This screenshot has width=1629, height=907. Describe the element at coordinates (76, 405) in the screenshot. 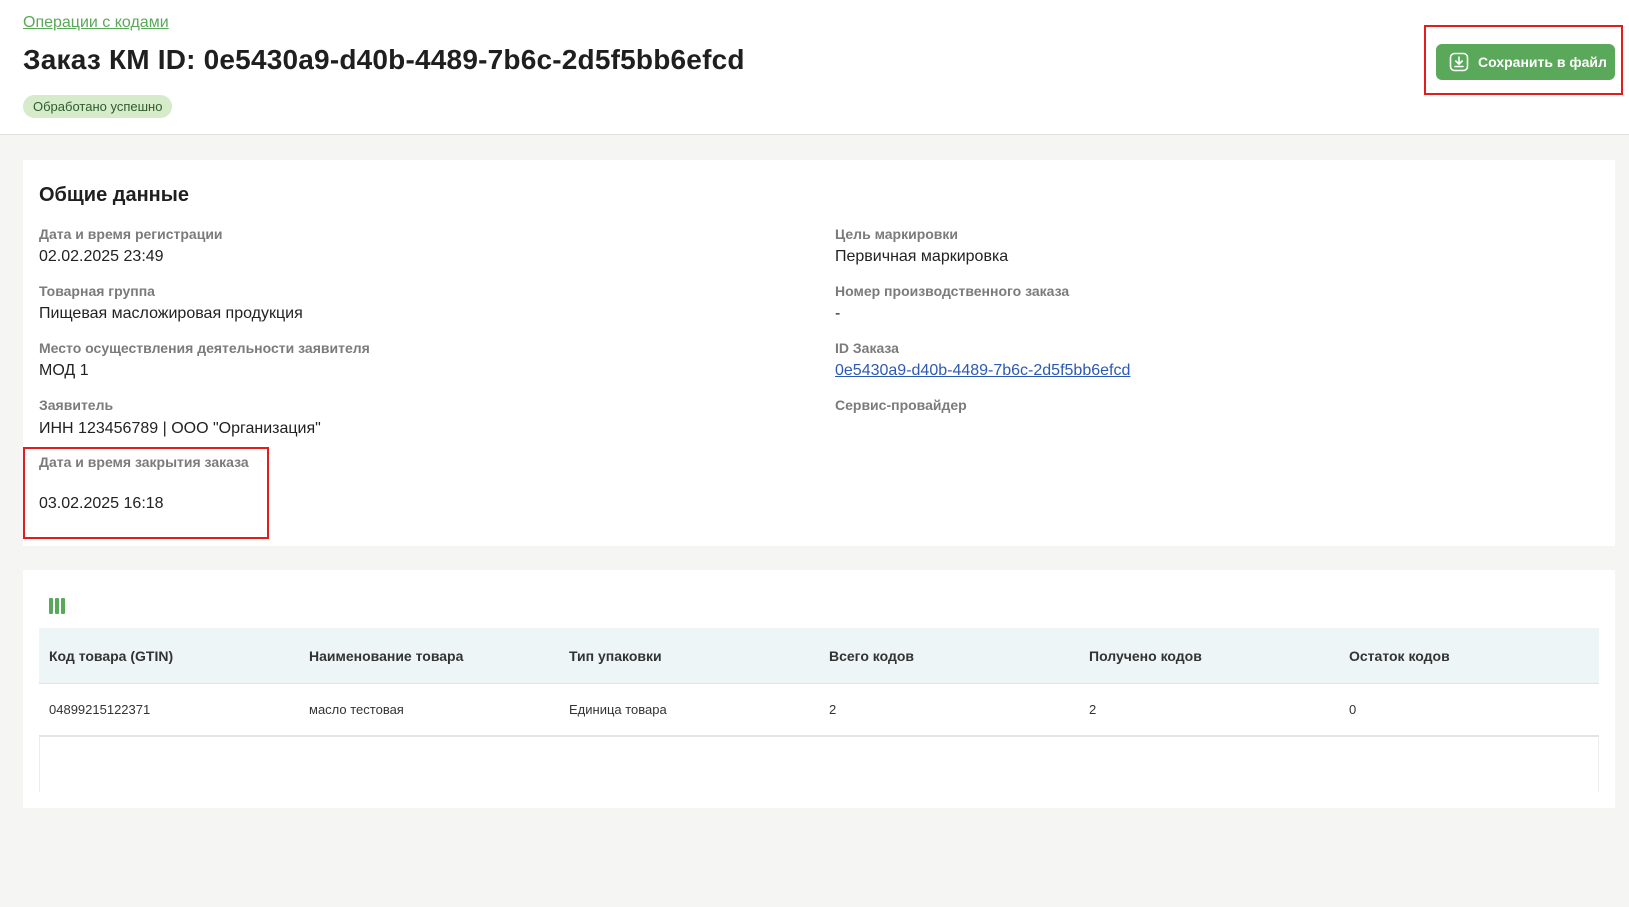

I see `applicant-label: Заявитель` at that location.